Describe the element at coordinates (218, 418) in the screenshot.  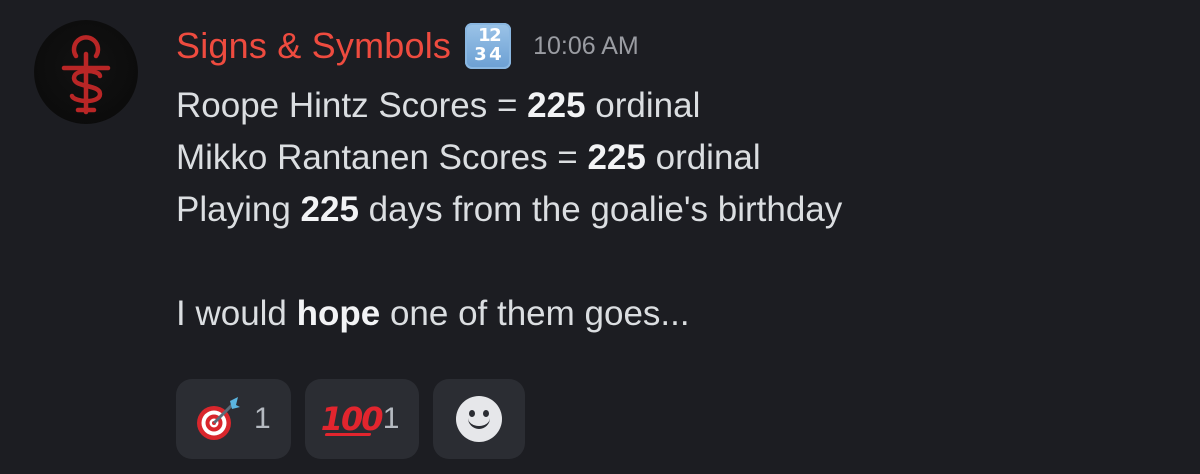
I see `direct-hit-icon` at that location.